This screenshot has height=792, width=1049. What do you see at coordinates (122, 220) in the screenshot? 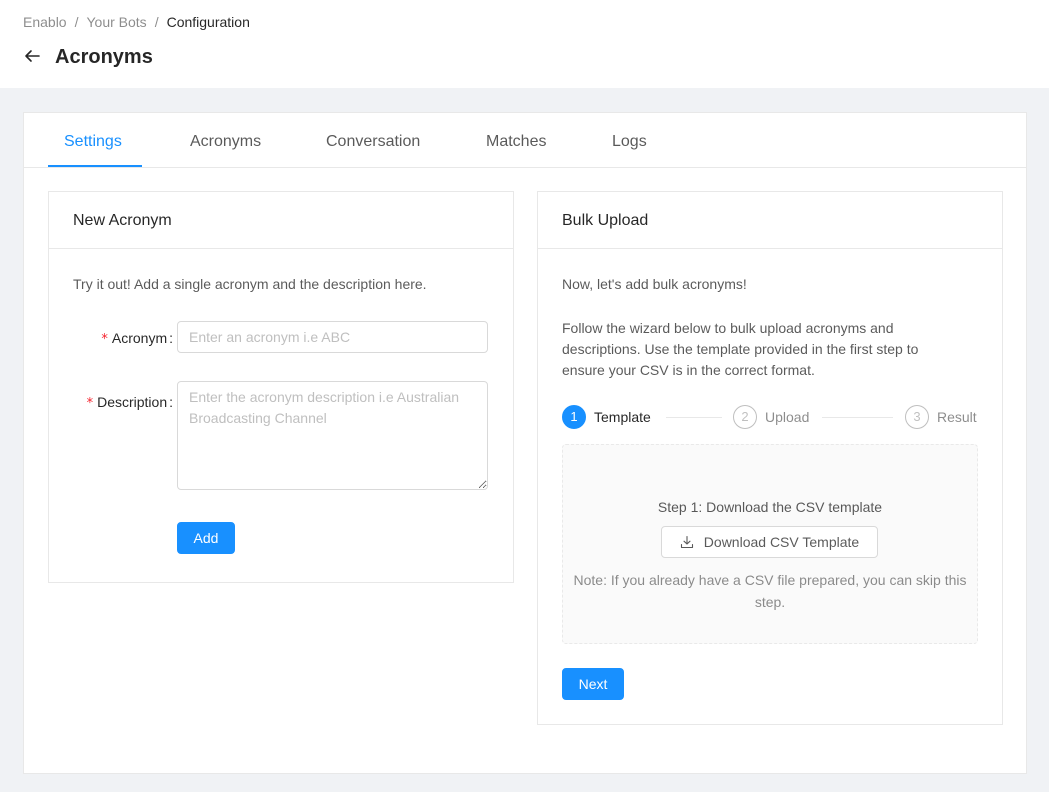
I see `new-acronym-title: New Acronym` at bounding box center [122, 220].